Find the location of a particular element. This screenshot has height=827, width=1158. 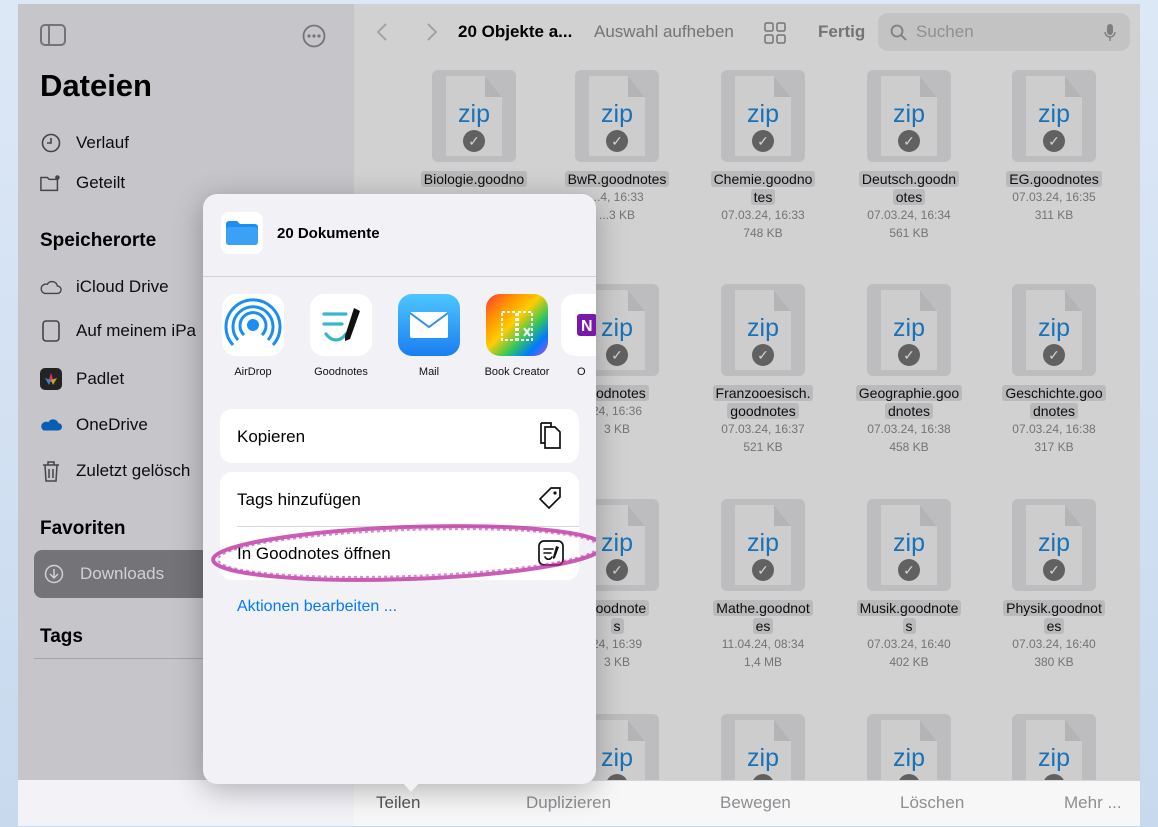

highlight-circle-annotation is located at coordinates (403, 553).